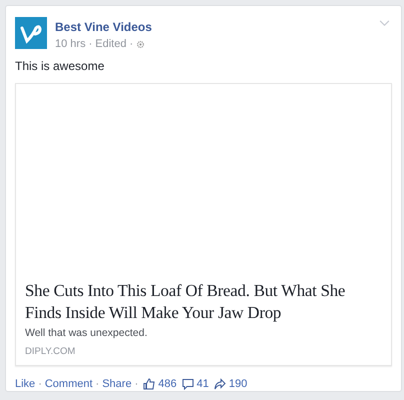 The image size is (404, 400). I want to click on thumbs-up-icon, so click(149, 384).